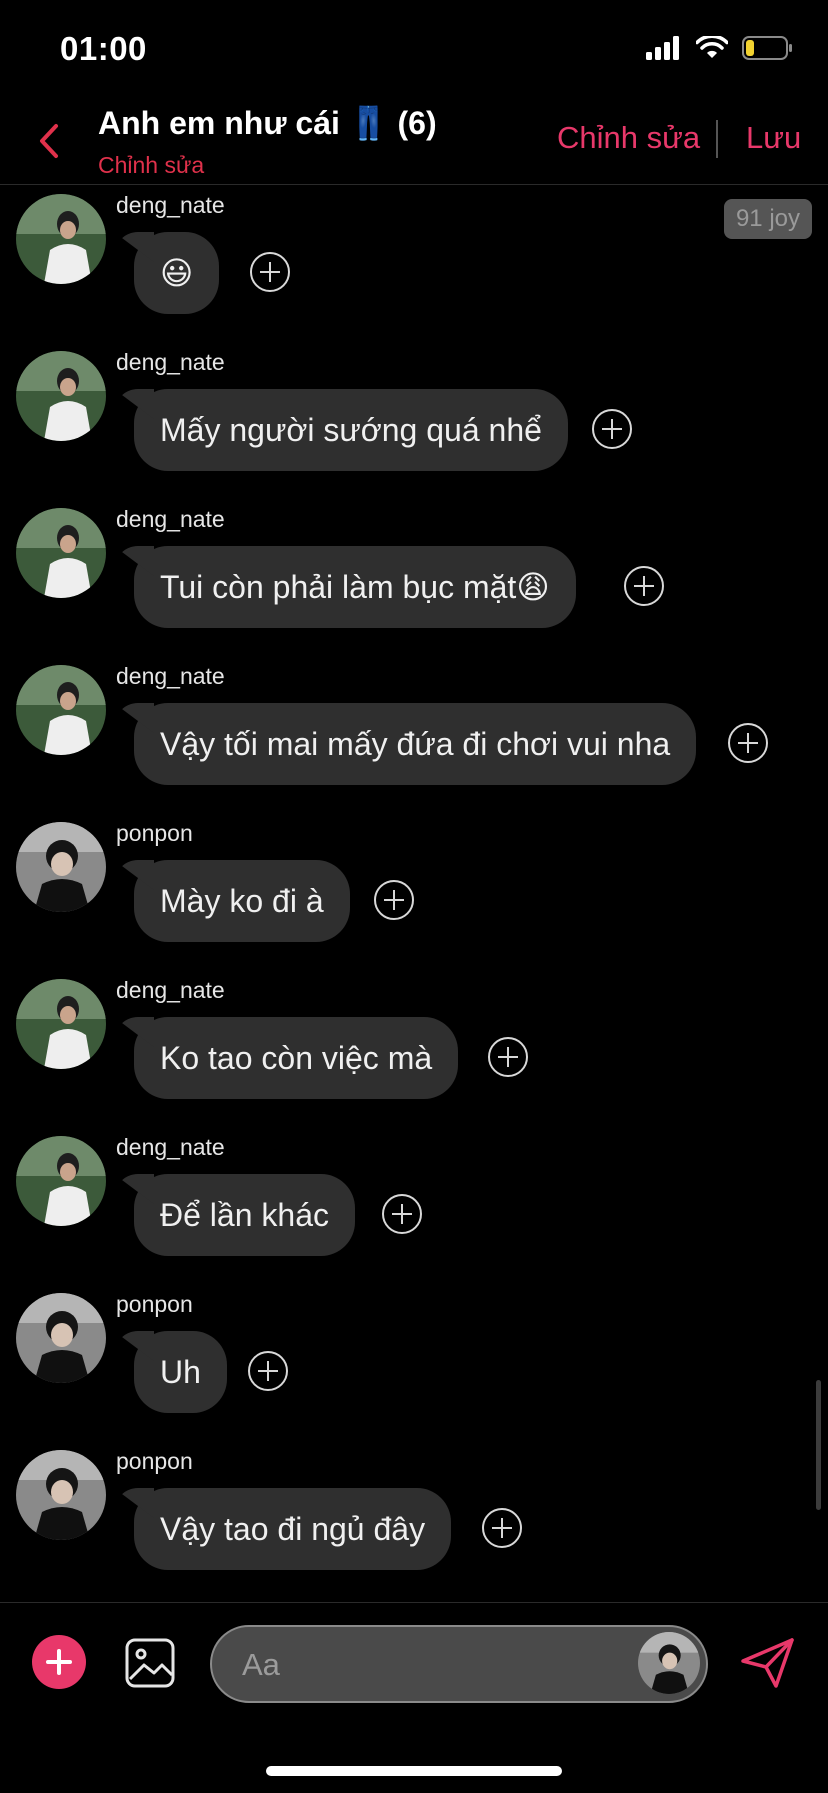 This screenshot has height=1793, width=828. I want to click on status-icons, so click(720, 48).